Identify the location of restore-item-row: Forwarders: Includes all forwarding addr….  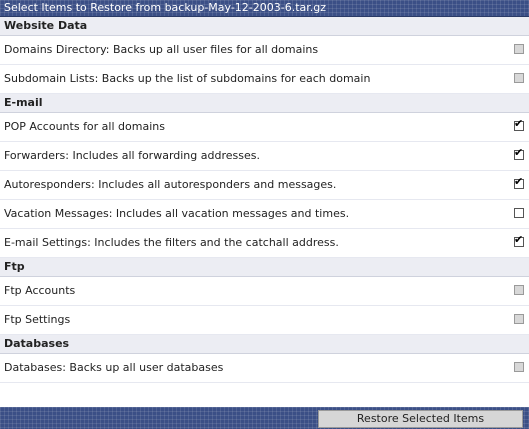
(264, 156).